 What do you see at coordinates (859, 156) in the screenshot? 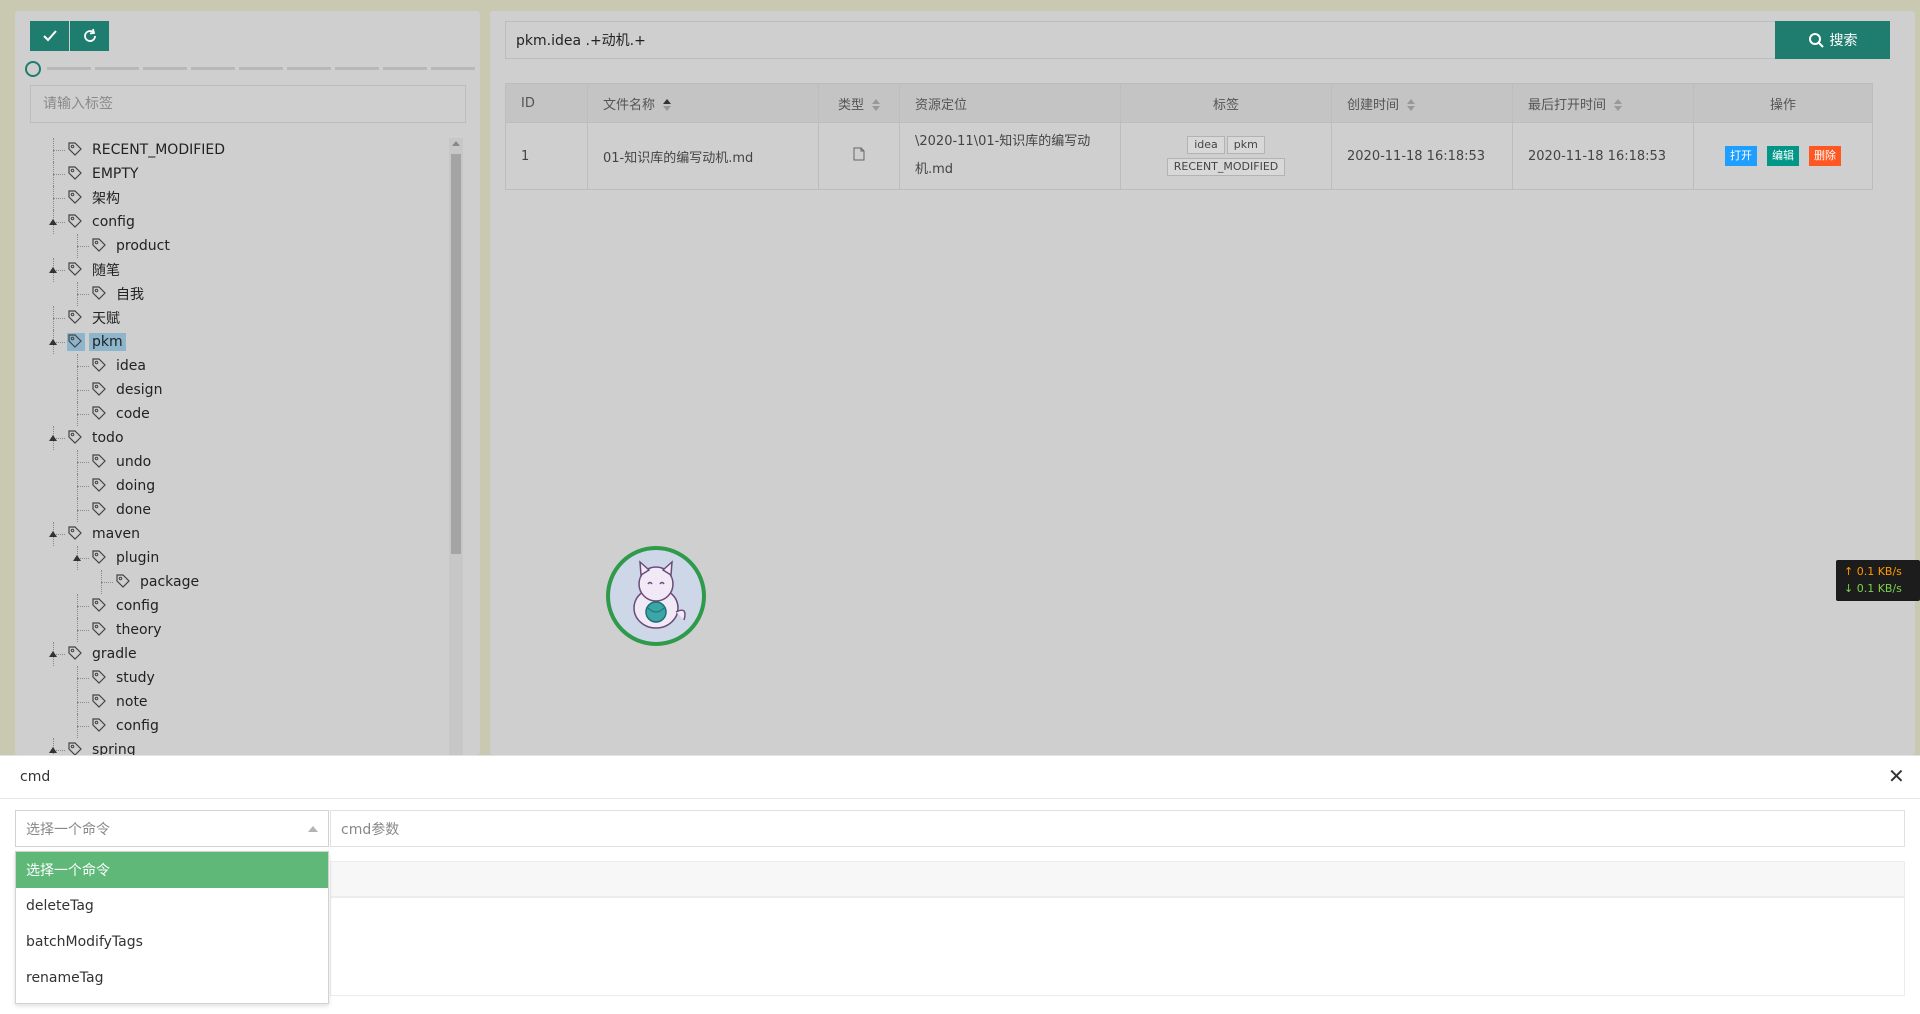
I see `cell-type` at bounding box center [859, 156].